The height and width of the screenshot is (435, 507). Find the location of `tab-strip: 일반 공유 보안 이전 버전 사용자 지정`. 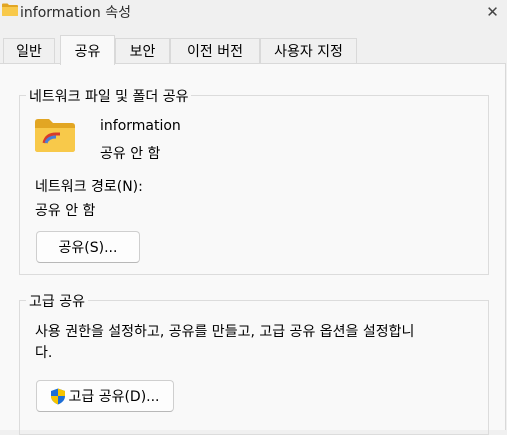

tab-strip: 일반 공유 보안 이전 버전 사용자 지정 is located at coordinates (253, 50).